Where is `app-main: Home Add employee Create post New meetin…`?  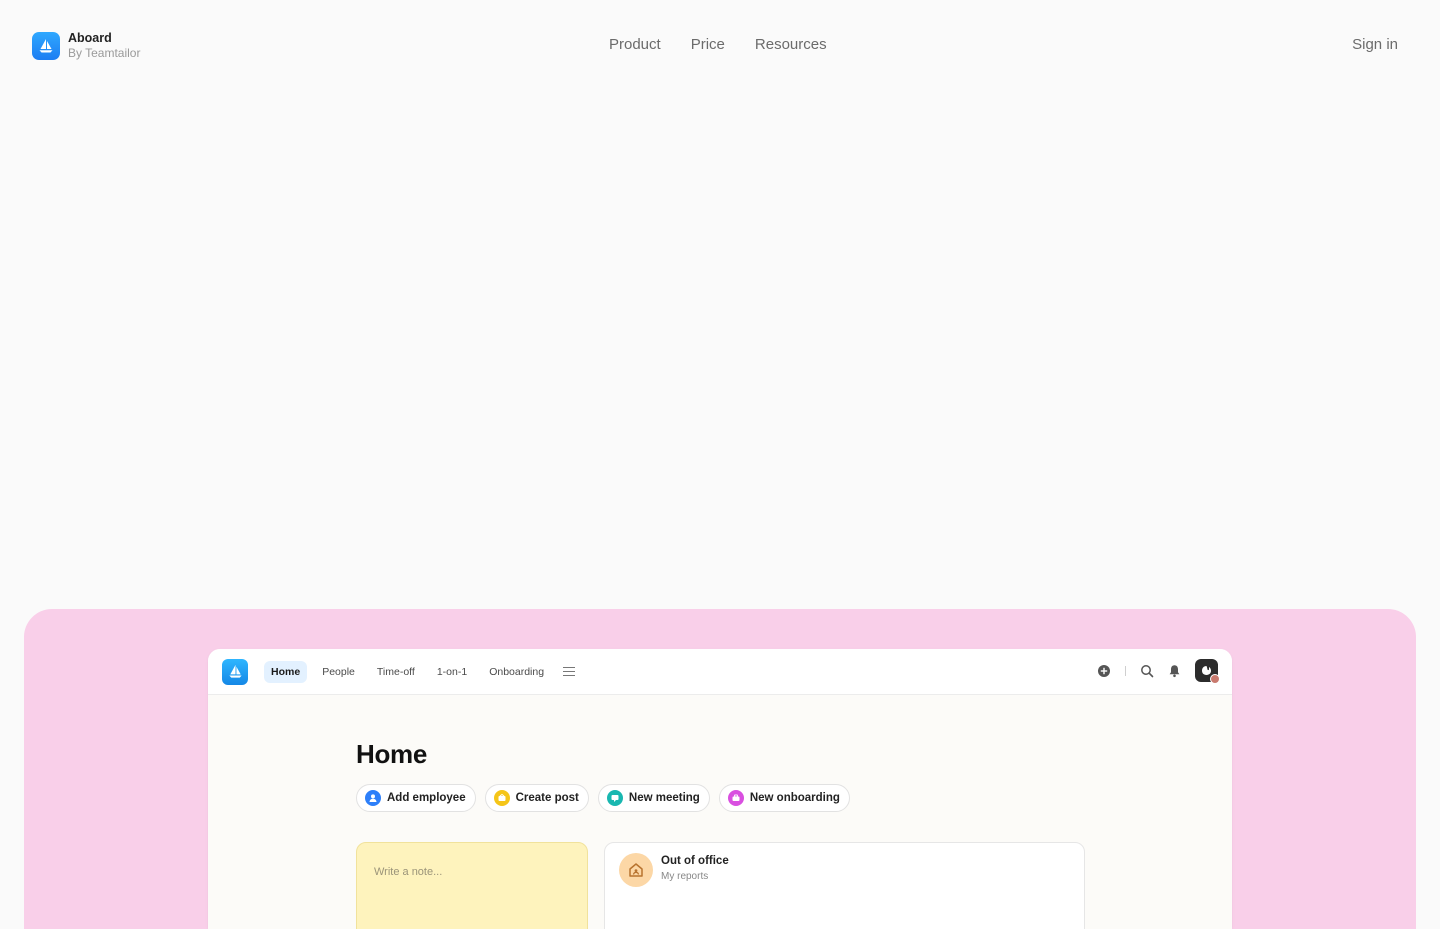
app-main: Home Add employee Create post New meetin… is located at coordinates (603, 775).